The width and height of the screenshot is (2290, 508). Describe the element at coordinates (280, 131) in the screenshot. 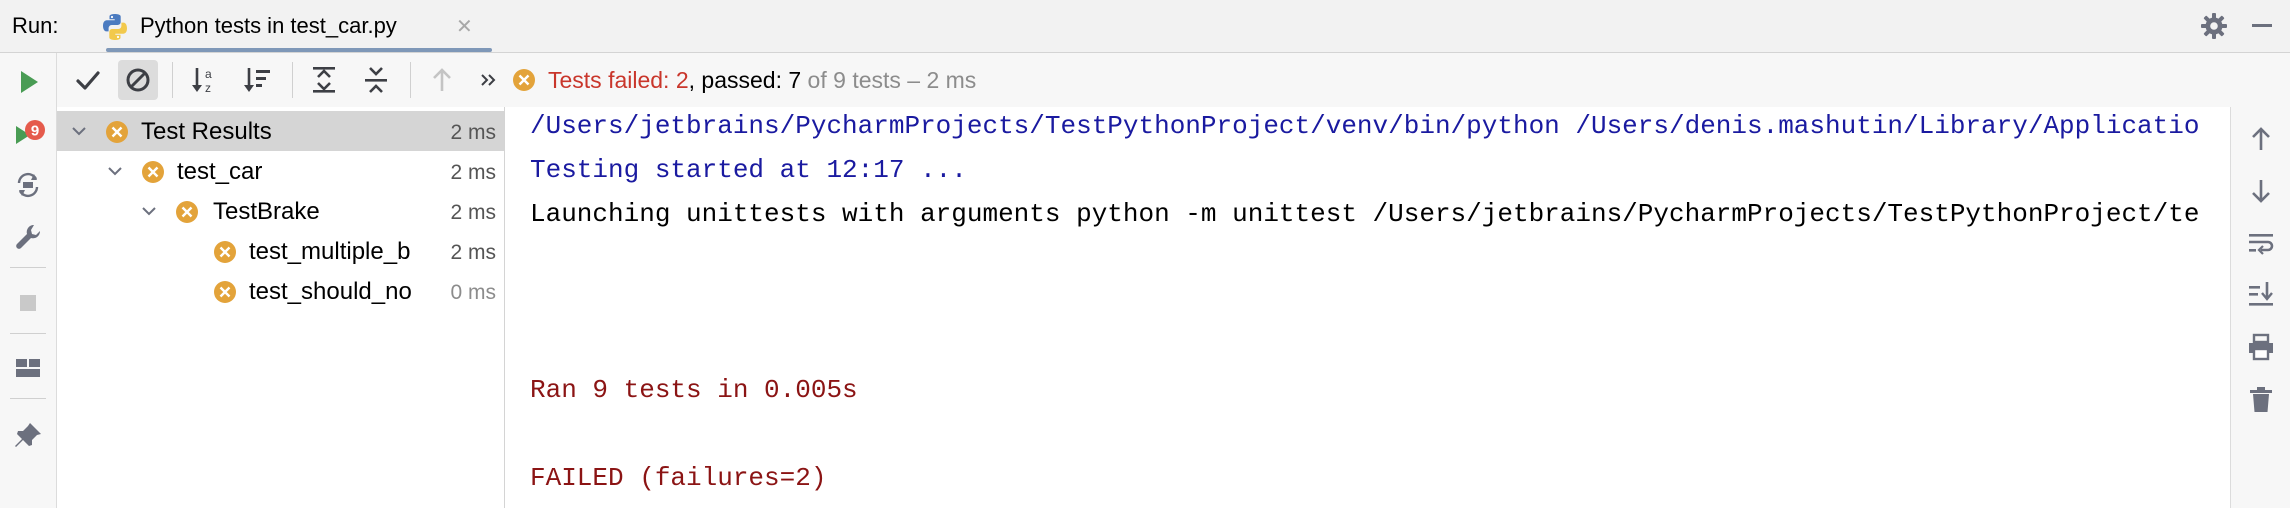

I see `tree-node-test-results: Test Results 2 ms` at that location.